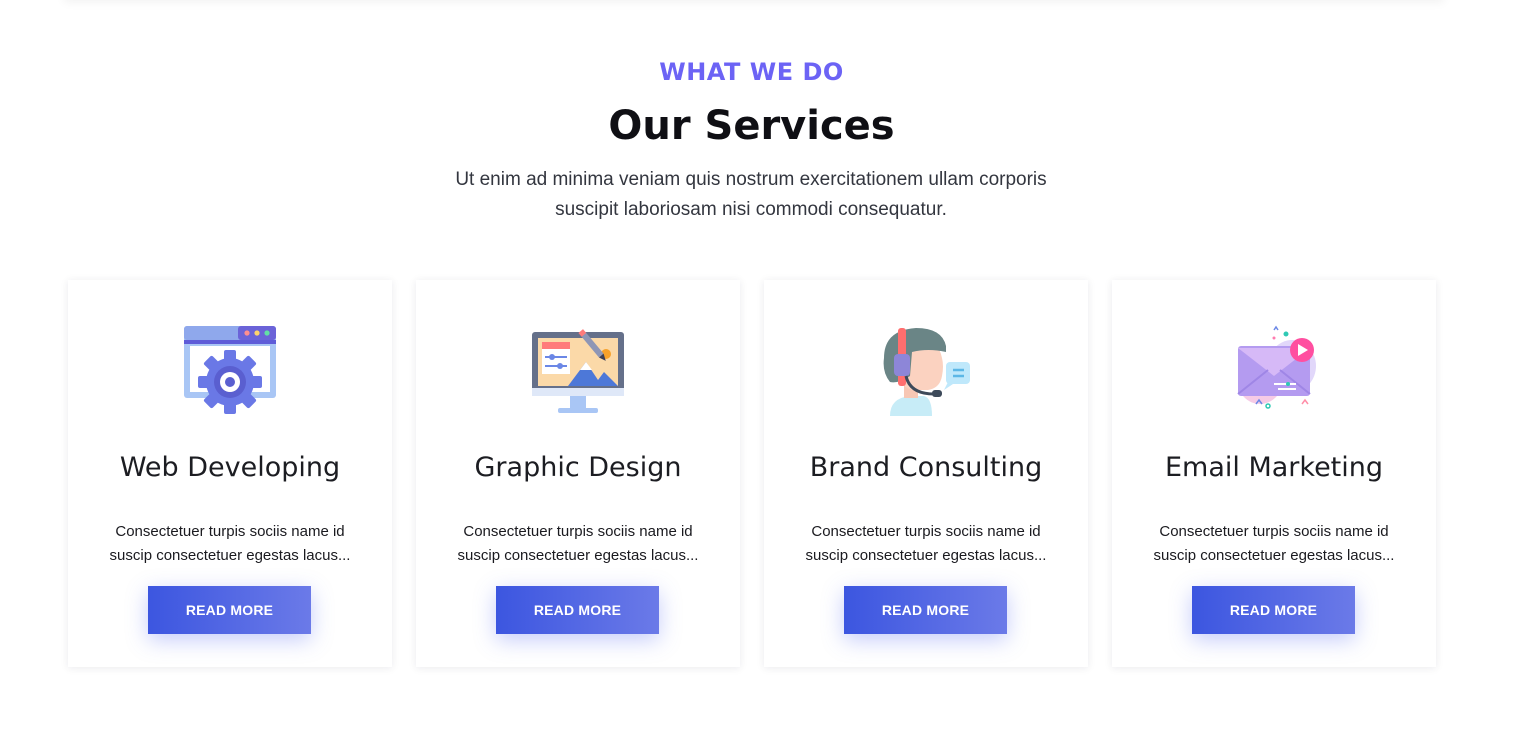  Describe the element at coordinates (578, 372) in the screenshot. I see `graphic-design-icon` at that location.